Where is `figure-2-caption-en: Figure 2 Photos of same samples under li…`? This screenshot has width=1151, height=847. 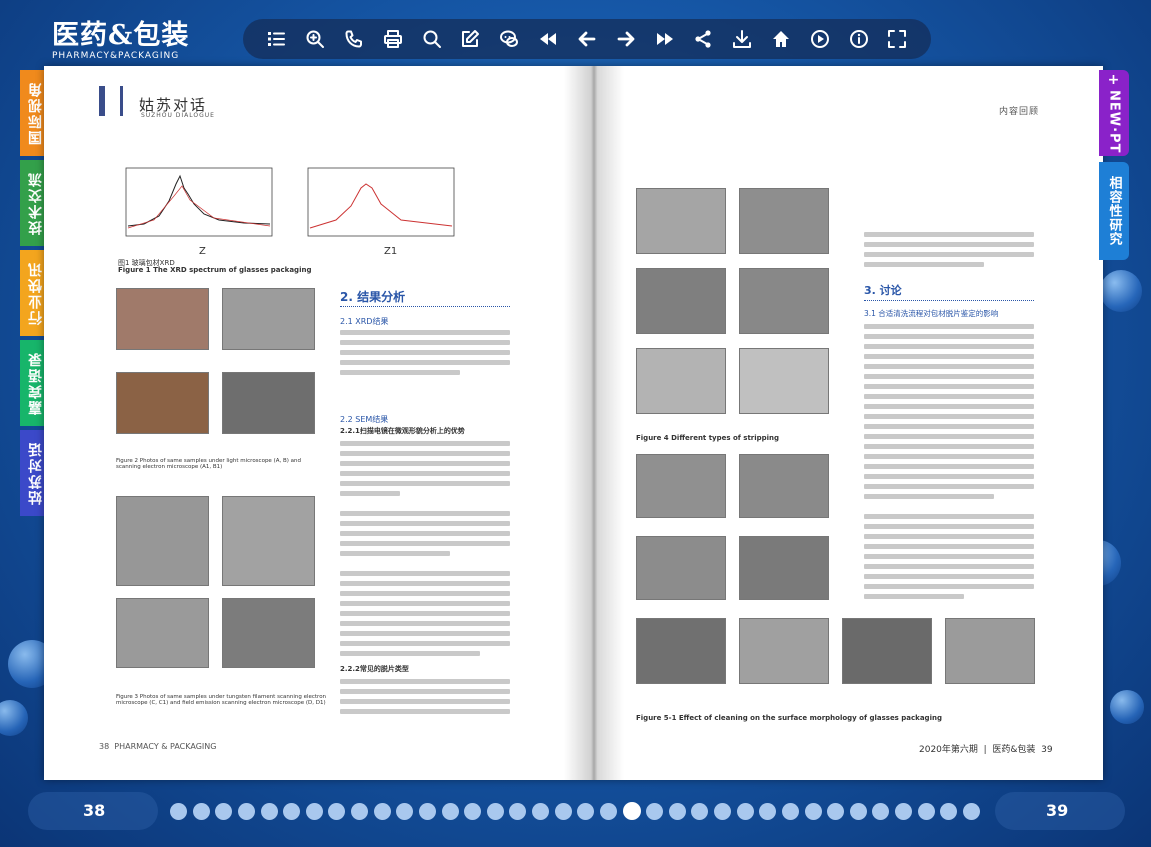 figure-2-caption-en: Figure 2 Photos of same samples under li… is located at coordinates (208, 464).